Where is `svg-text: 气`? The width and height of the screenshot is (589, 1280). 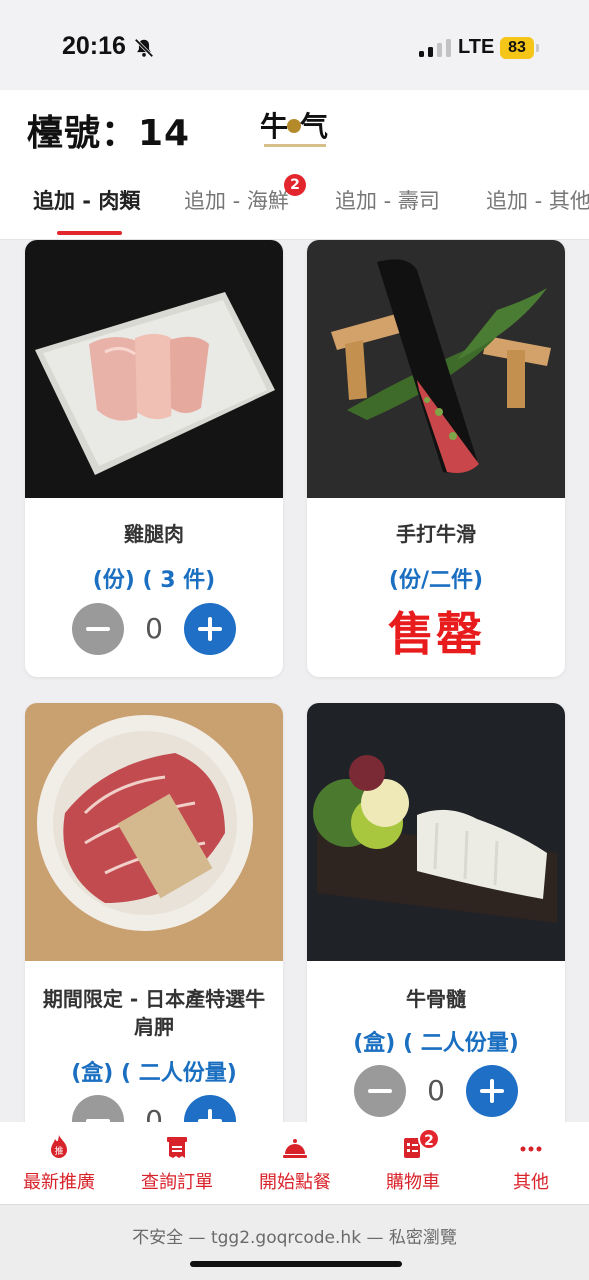
svg-text: 气 is located at coordinates (313, 126).